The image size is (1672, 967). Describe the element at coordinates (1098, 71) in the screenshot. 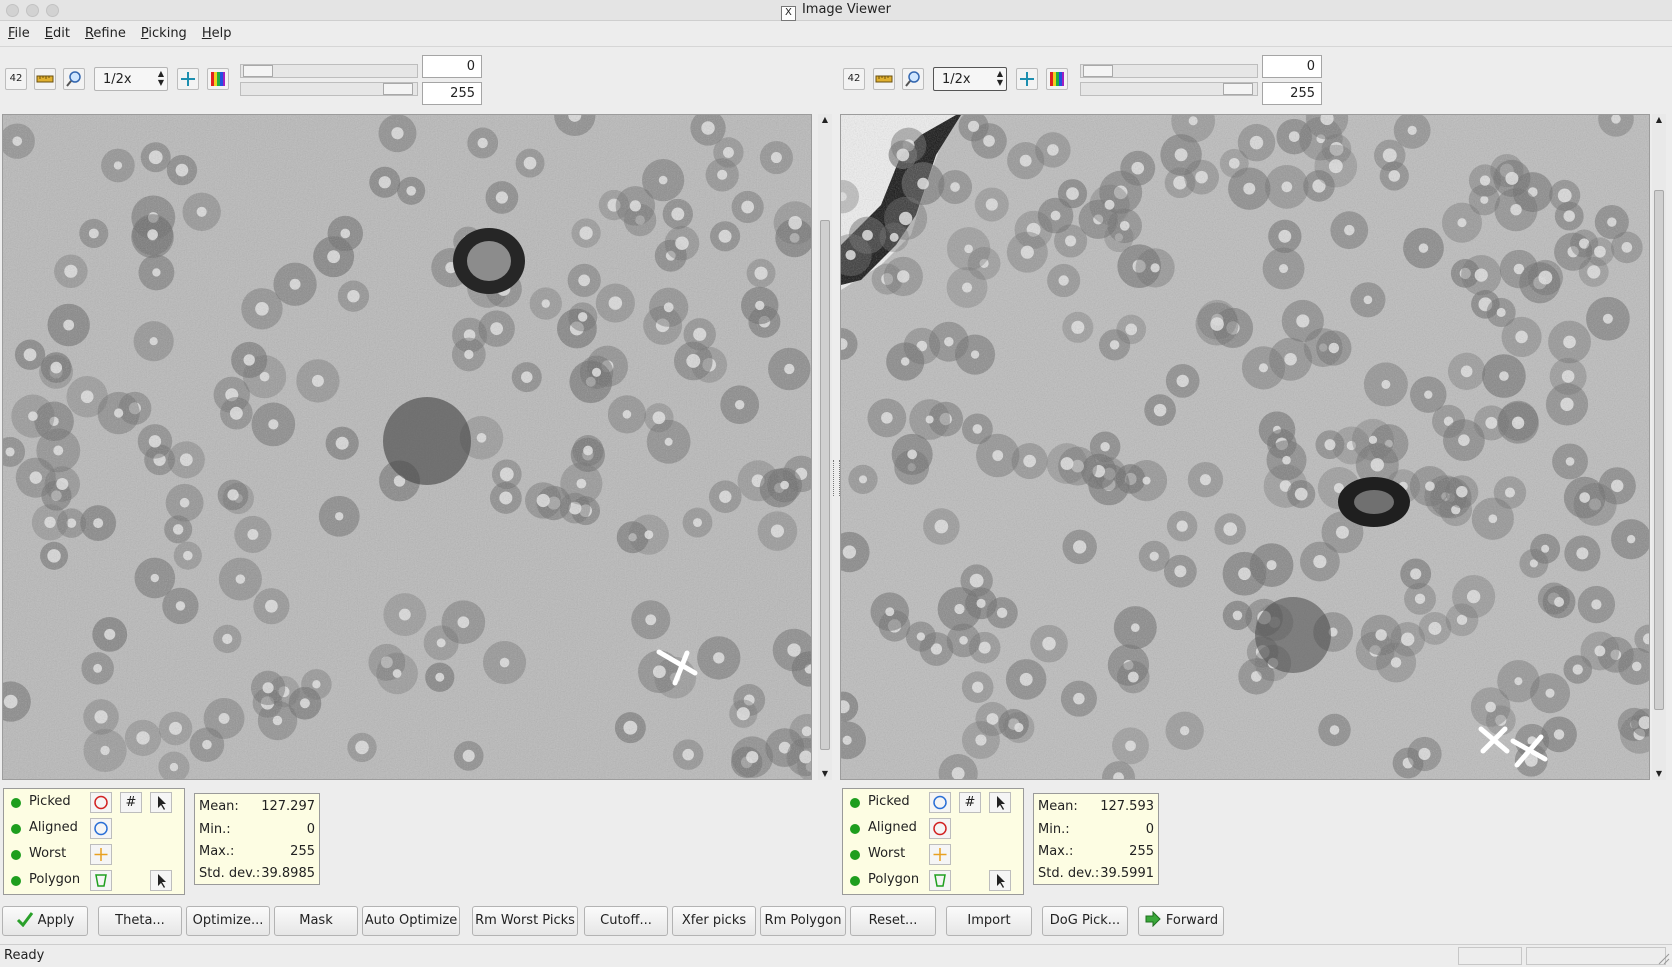

I see `right-min-slider-knob` at that location.